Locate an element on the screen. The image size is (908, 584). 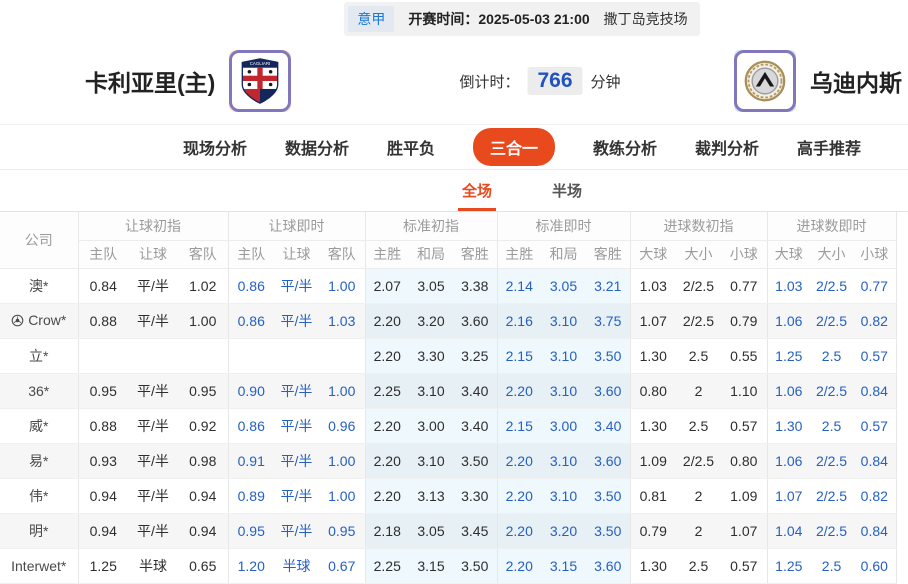
odds-cell: 0.95 is located at coordinates (102, 391).